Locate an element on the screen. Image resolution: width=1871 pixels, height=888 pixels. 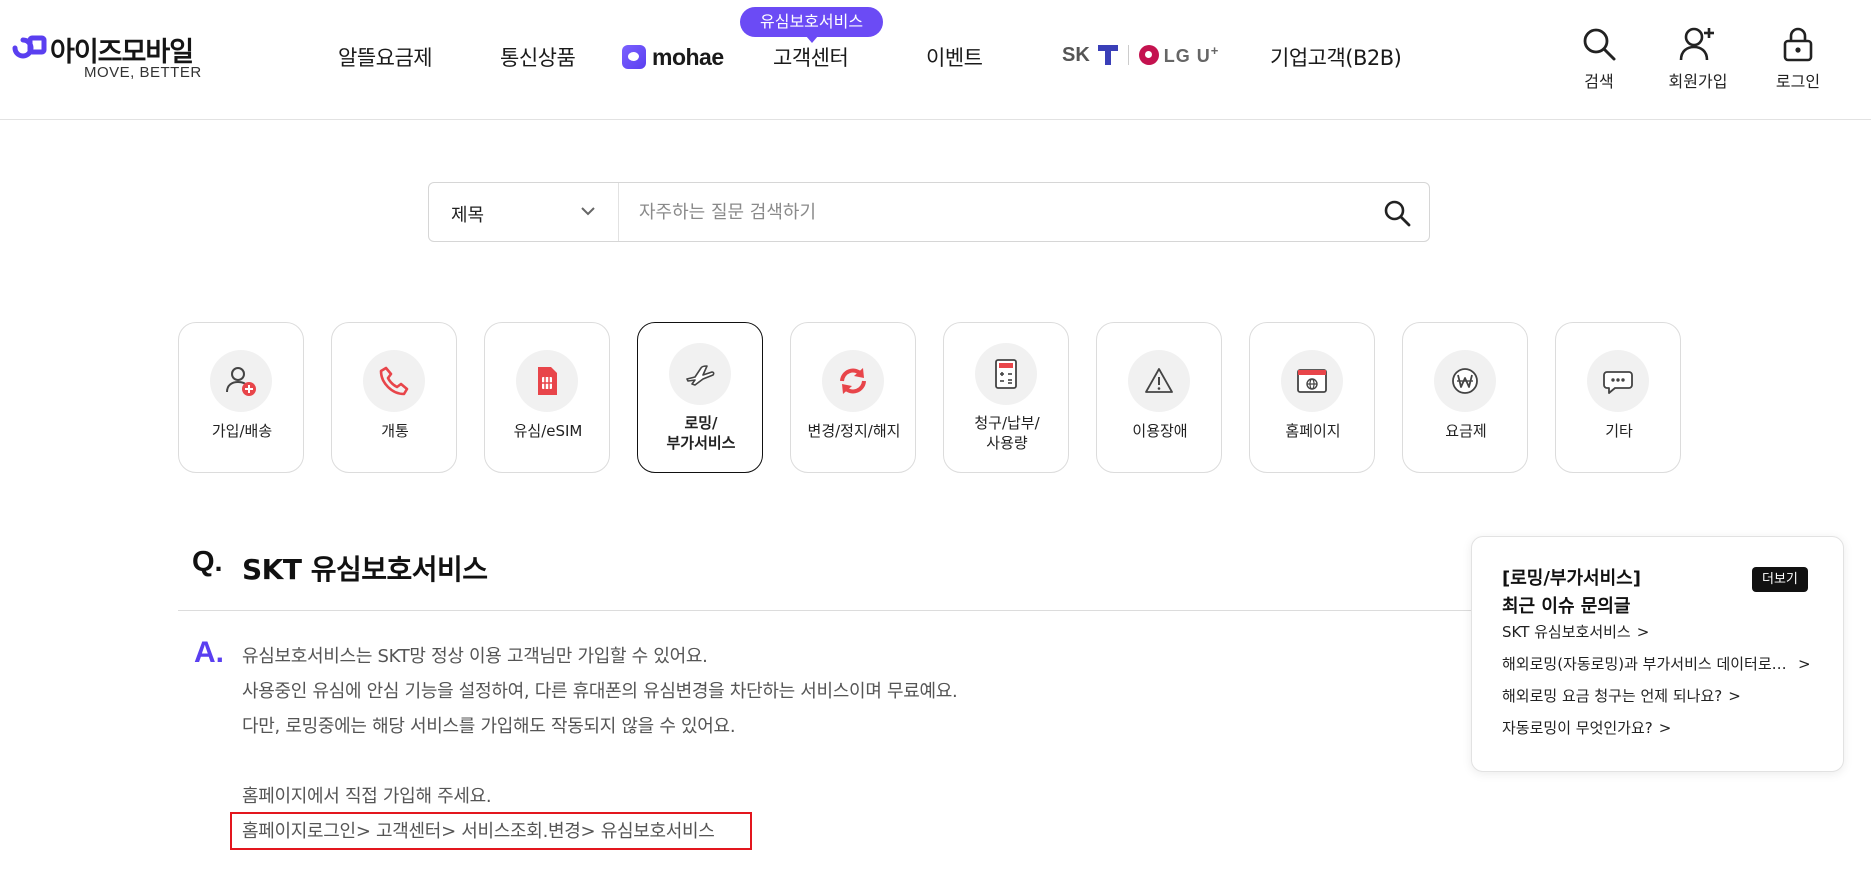
category-other: 기타 is located at coordinates (1618, 397).